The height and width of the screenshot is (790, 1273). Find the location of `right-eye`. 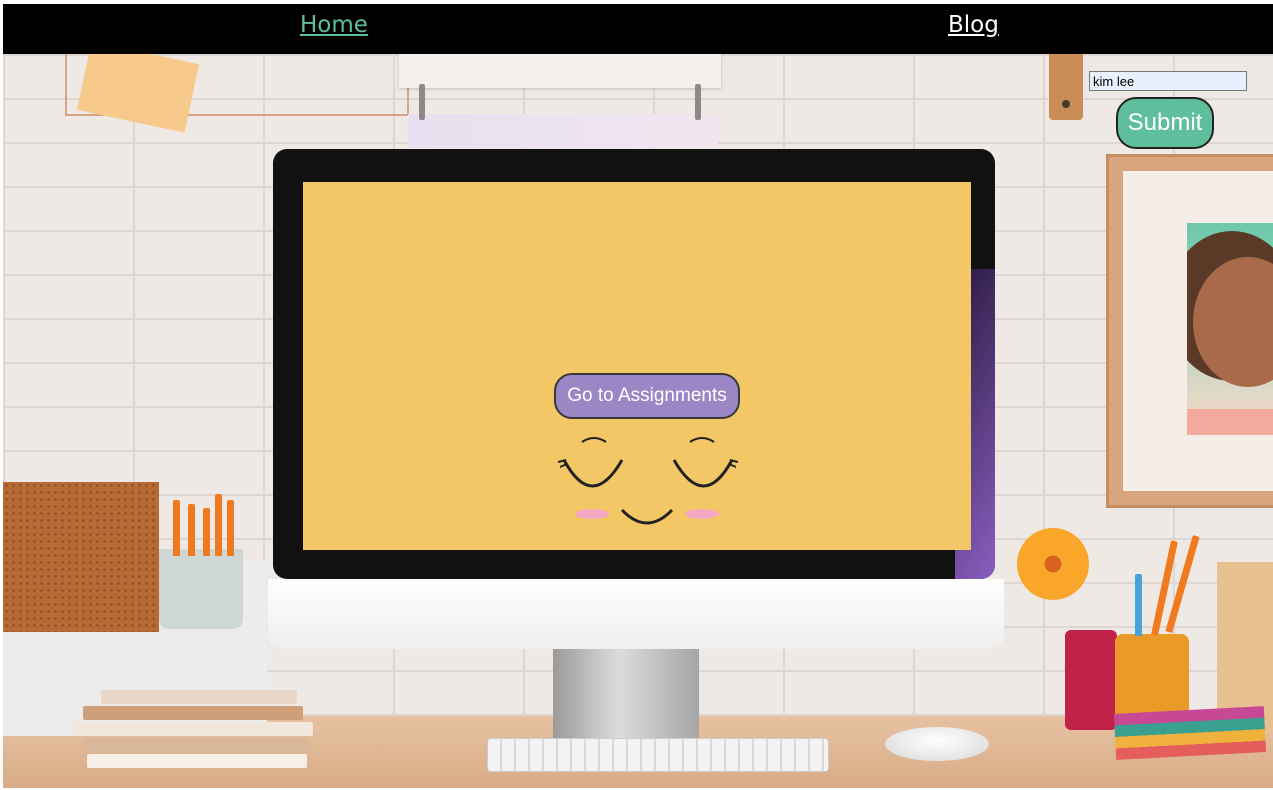

right-eye is located at coordinates (703, 473).